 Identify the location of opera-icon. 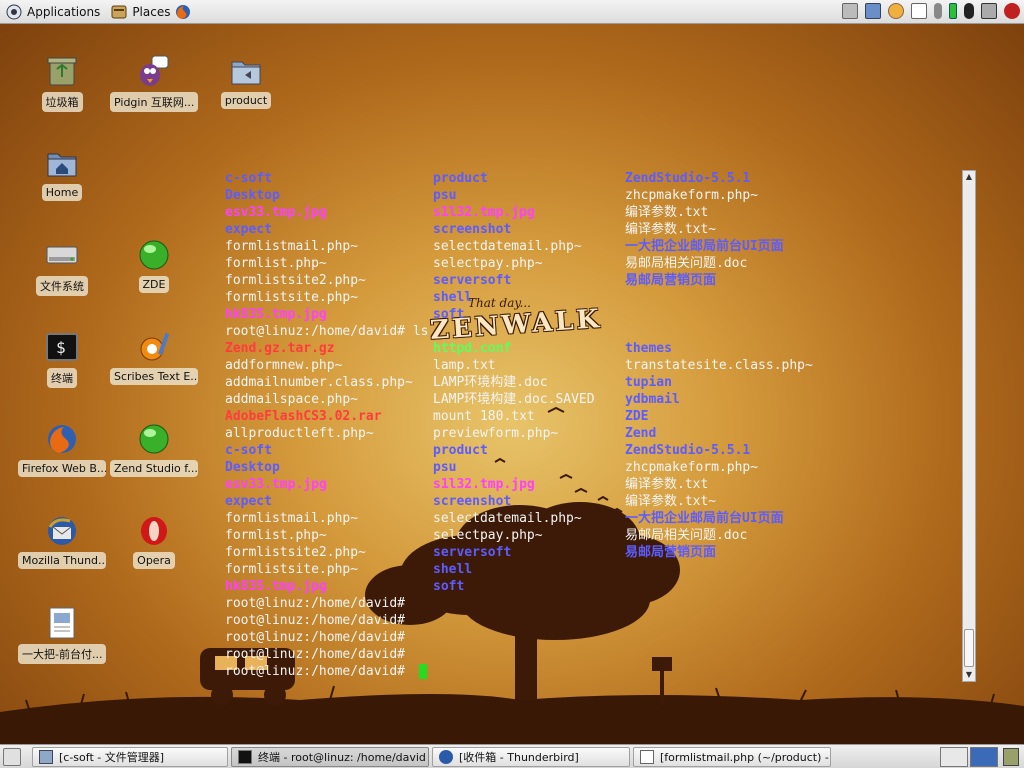
(154, 531).